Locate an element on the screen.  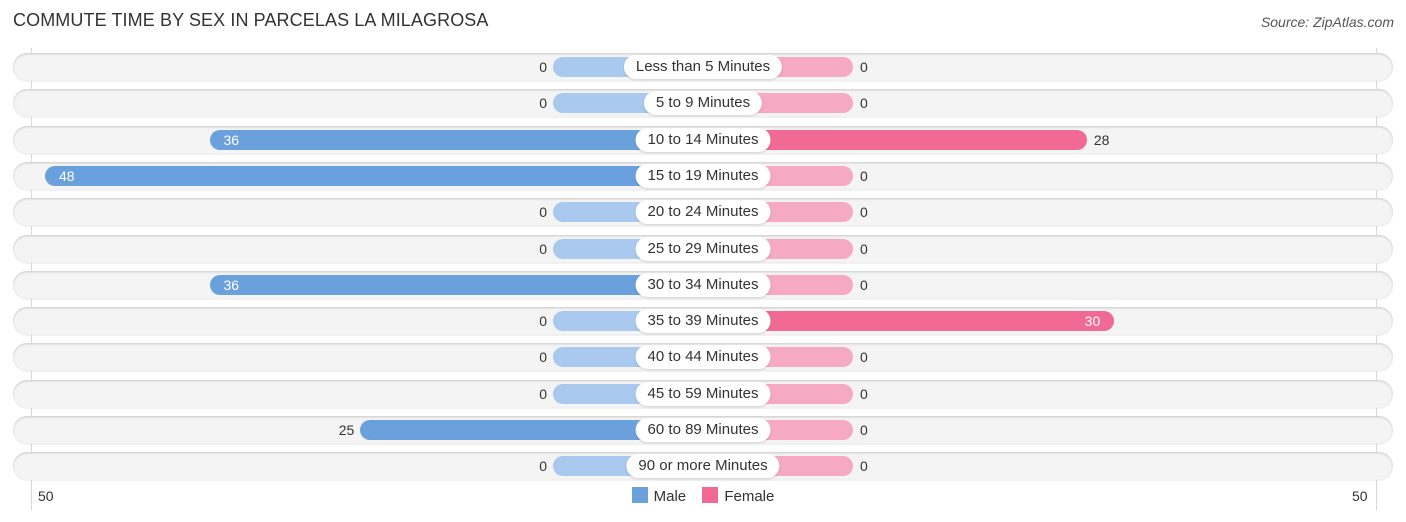
male-value-label: 48 is located at coordinates (67, 176).